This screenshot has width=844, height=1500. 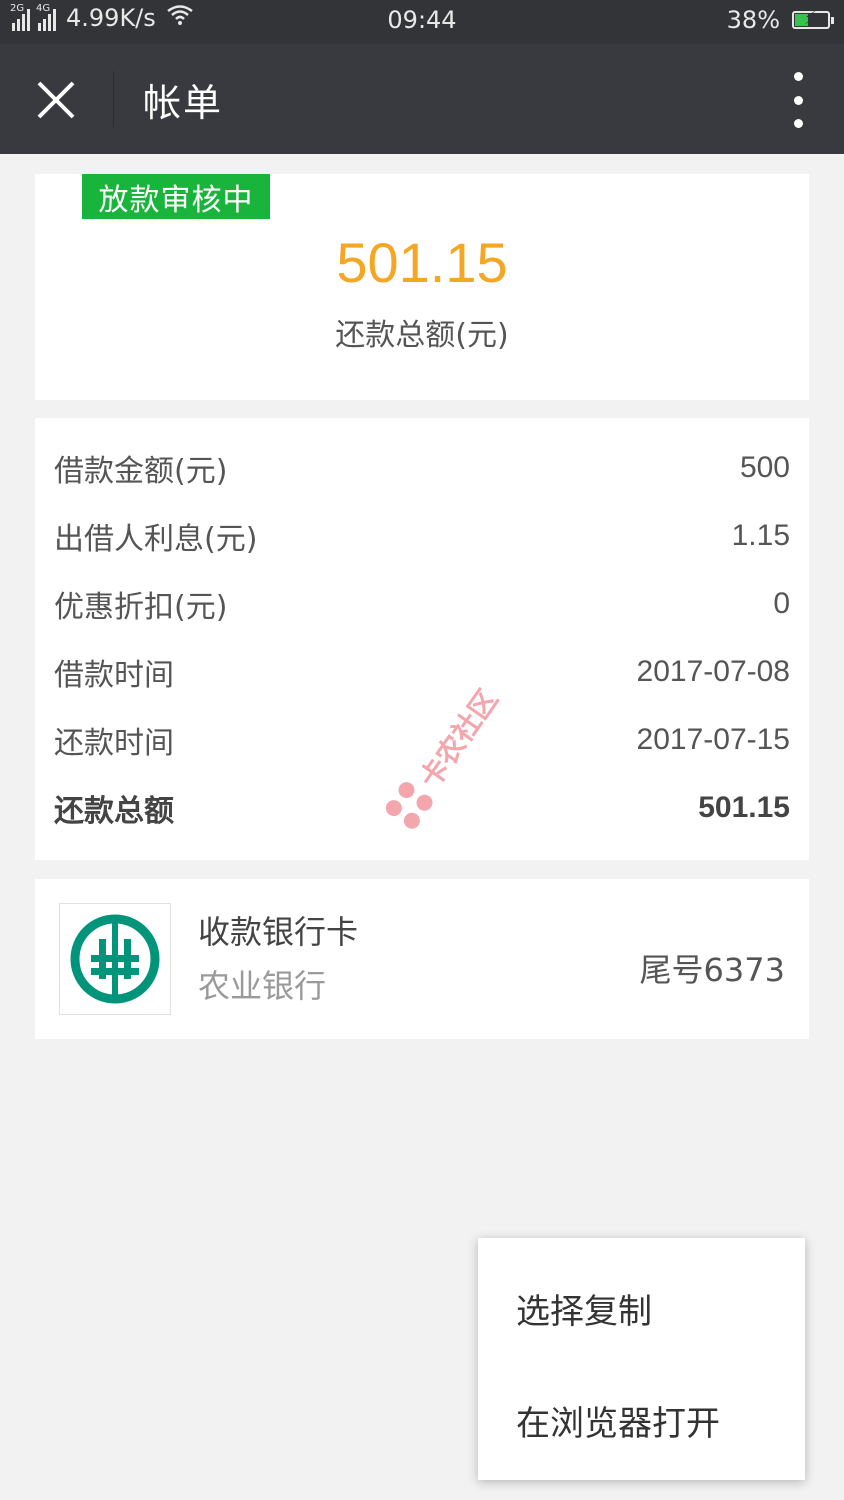 I want to click on clock: 09:44, so click(x=422, y=20).